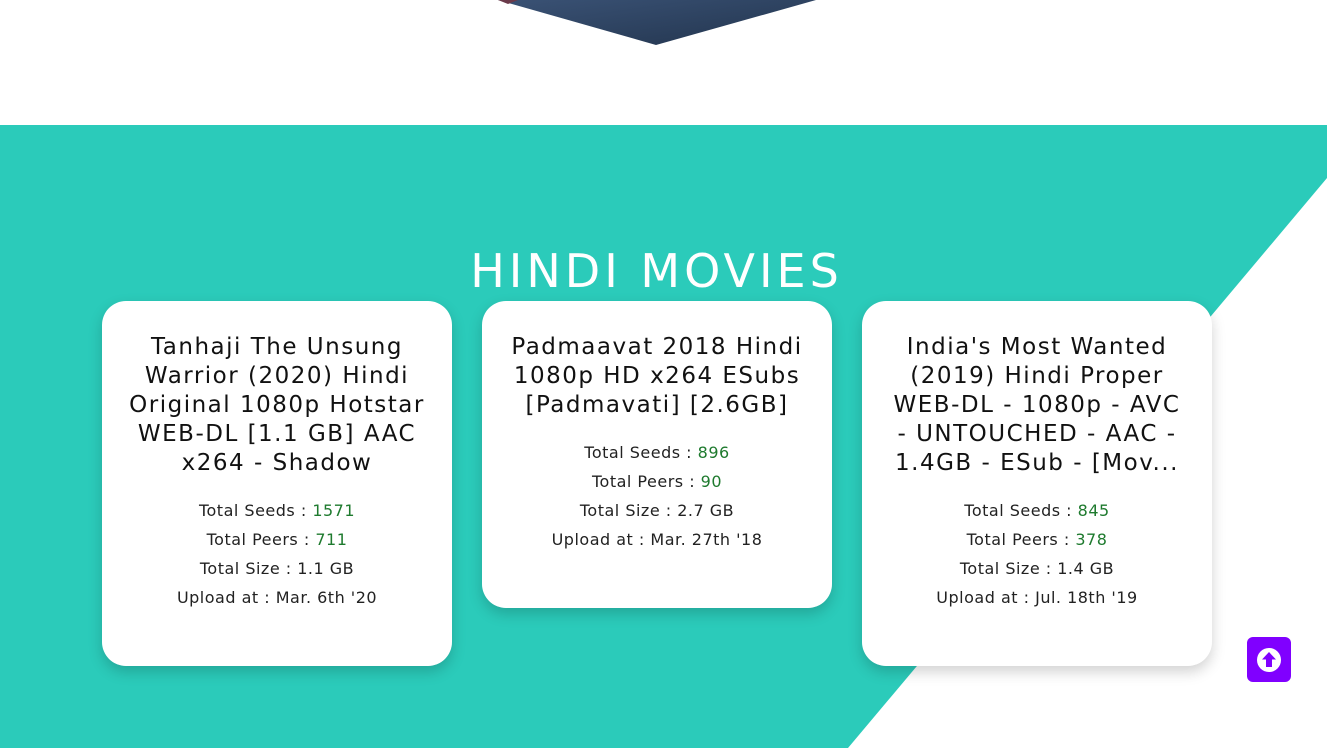  Describe the element at coordinates (713, 452) in the screenshot. I see `seeds-value: 896` at that location.